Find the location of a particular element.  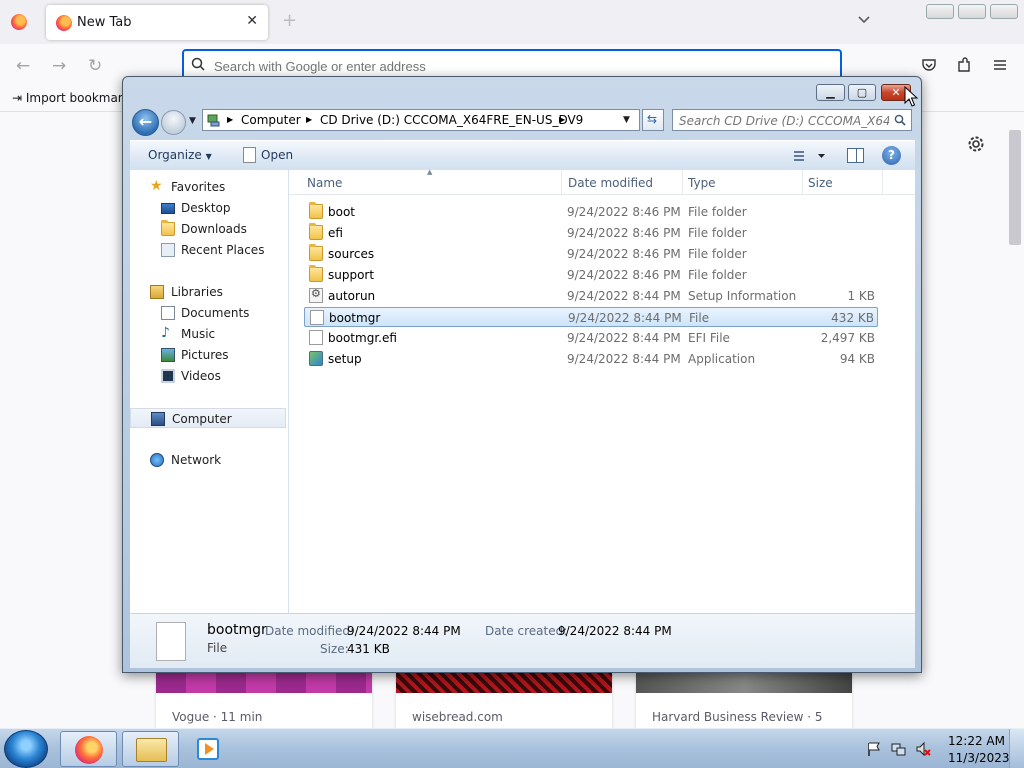

nav-desktop: Desktop is located at coordinates (209, 208).